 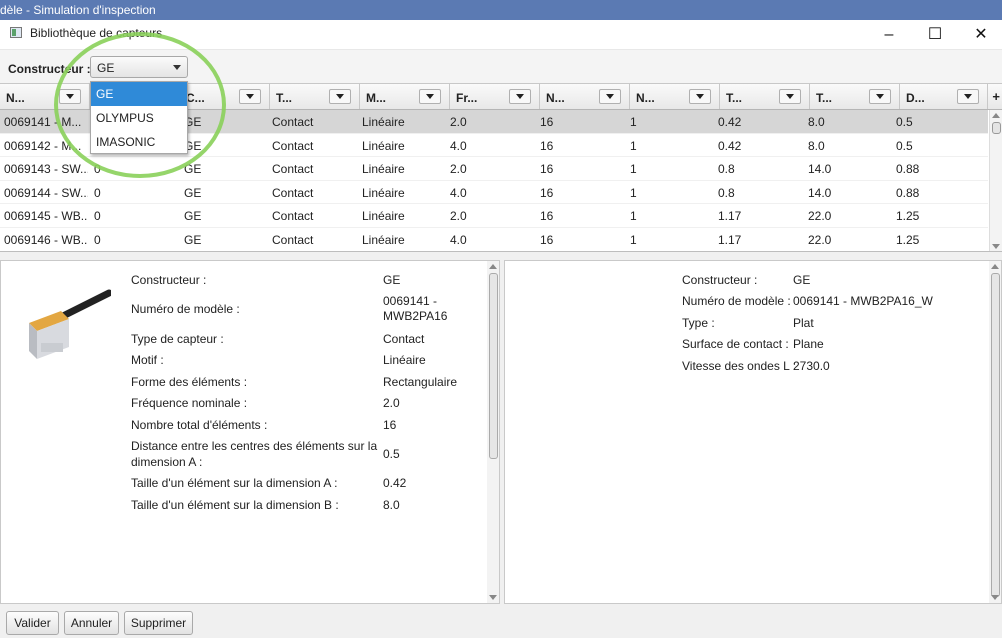 What do you see at coordinates (106, 68) in the screenshot?
I see `combo-value: GE` at bounding box center [106, 68].